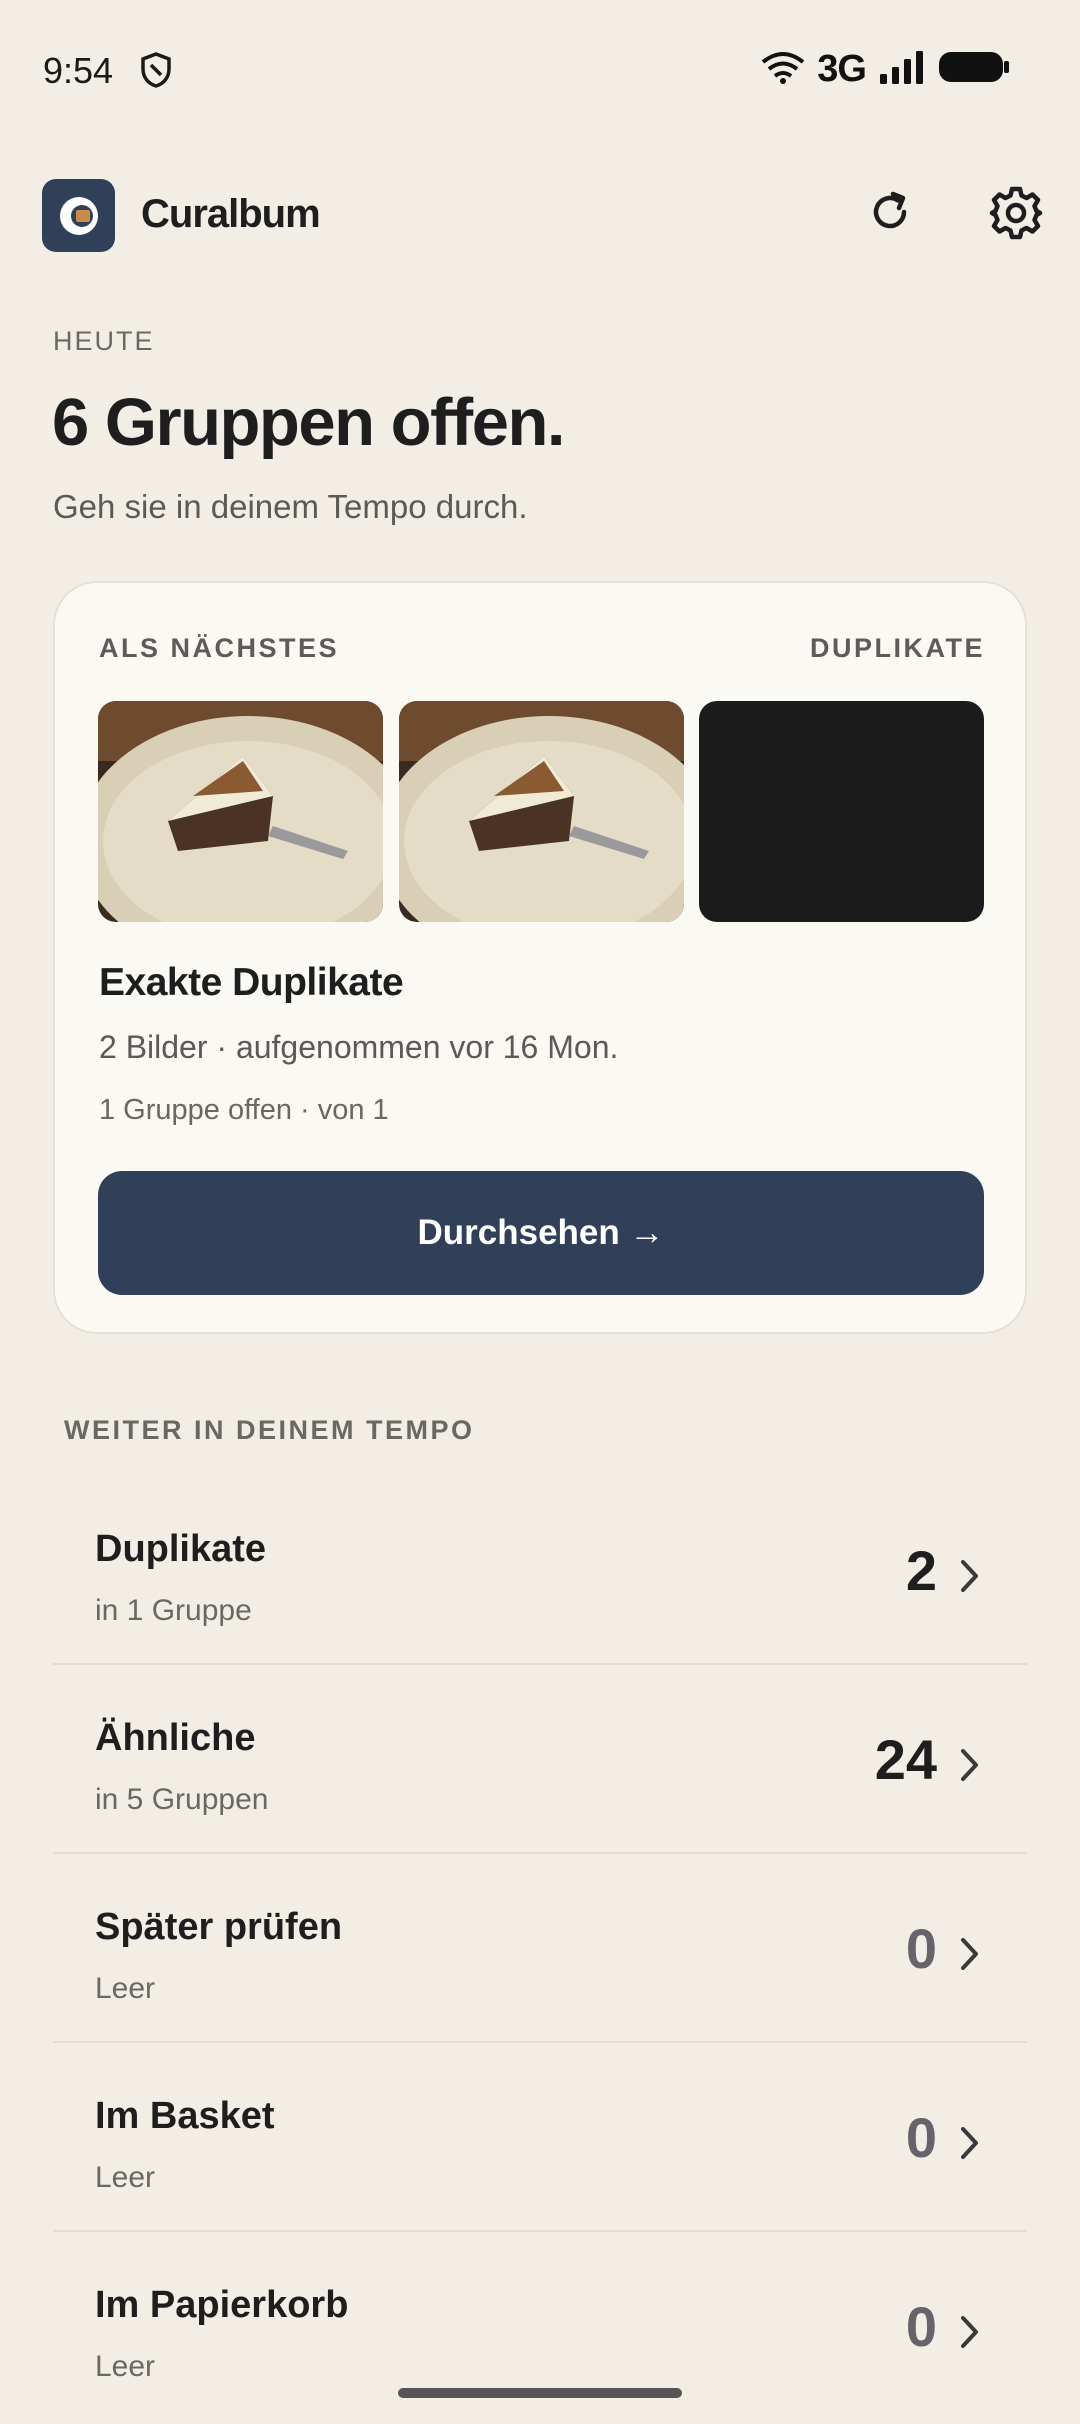  I want to click on list-item-title: Im Basket, so click(185, 2116).